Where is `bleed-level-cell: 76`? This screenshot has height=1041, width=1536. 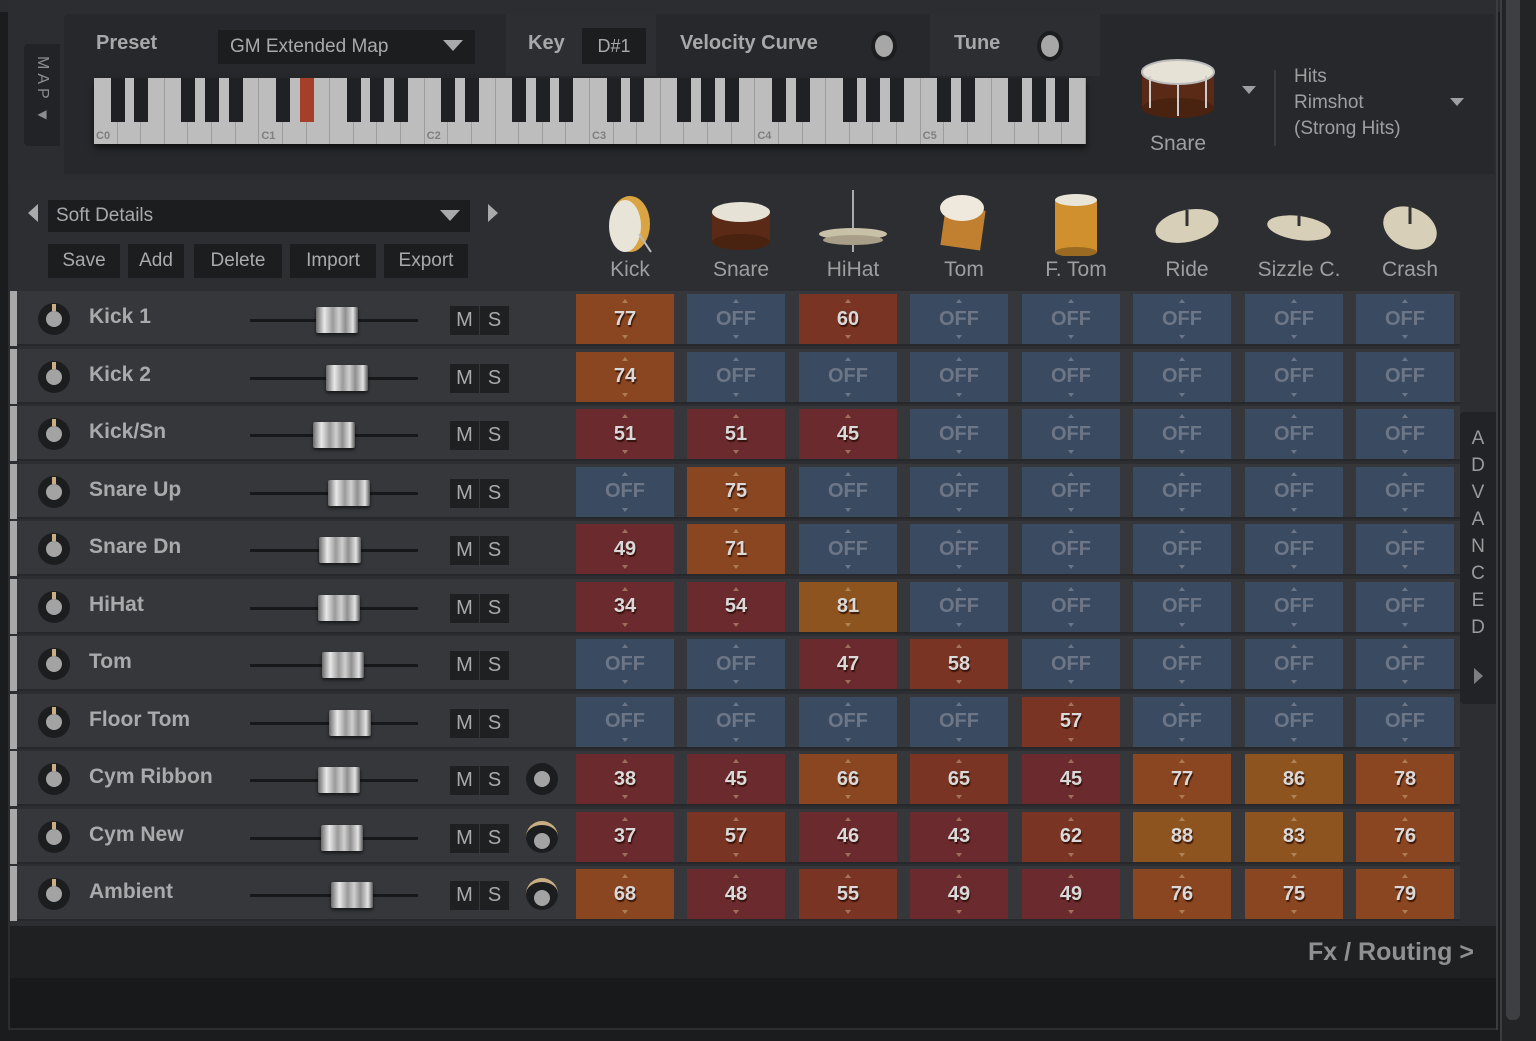
bleed-level-cell: 76 is located at coordinates (1405, 836).